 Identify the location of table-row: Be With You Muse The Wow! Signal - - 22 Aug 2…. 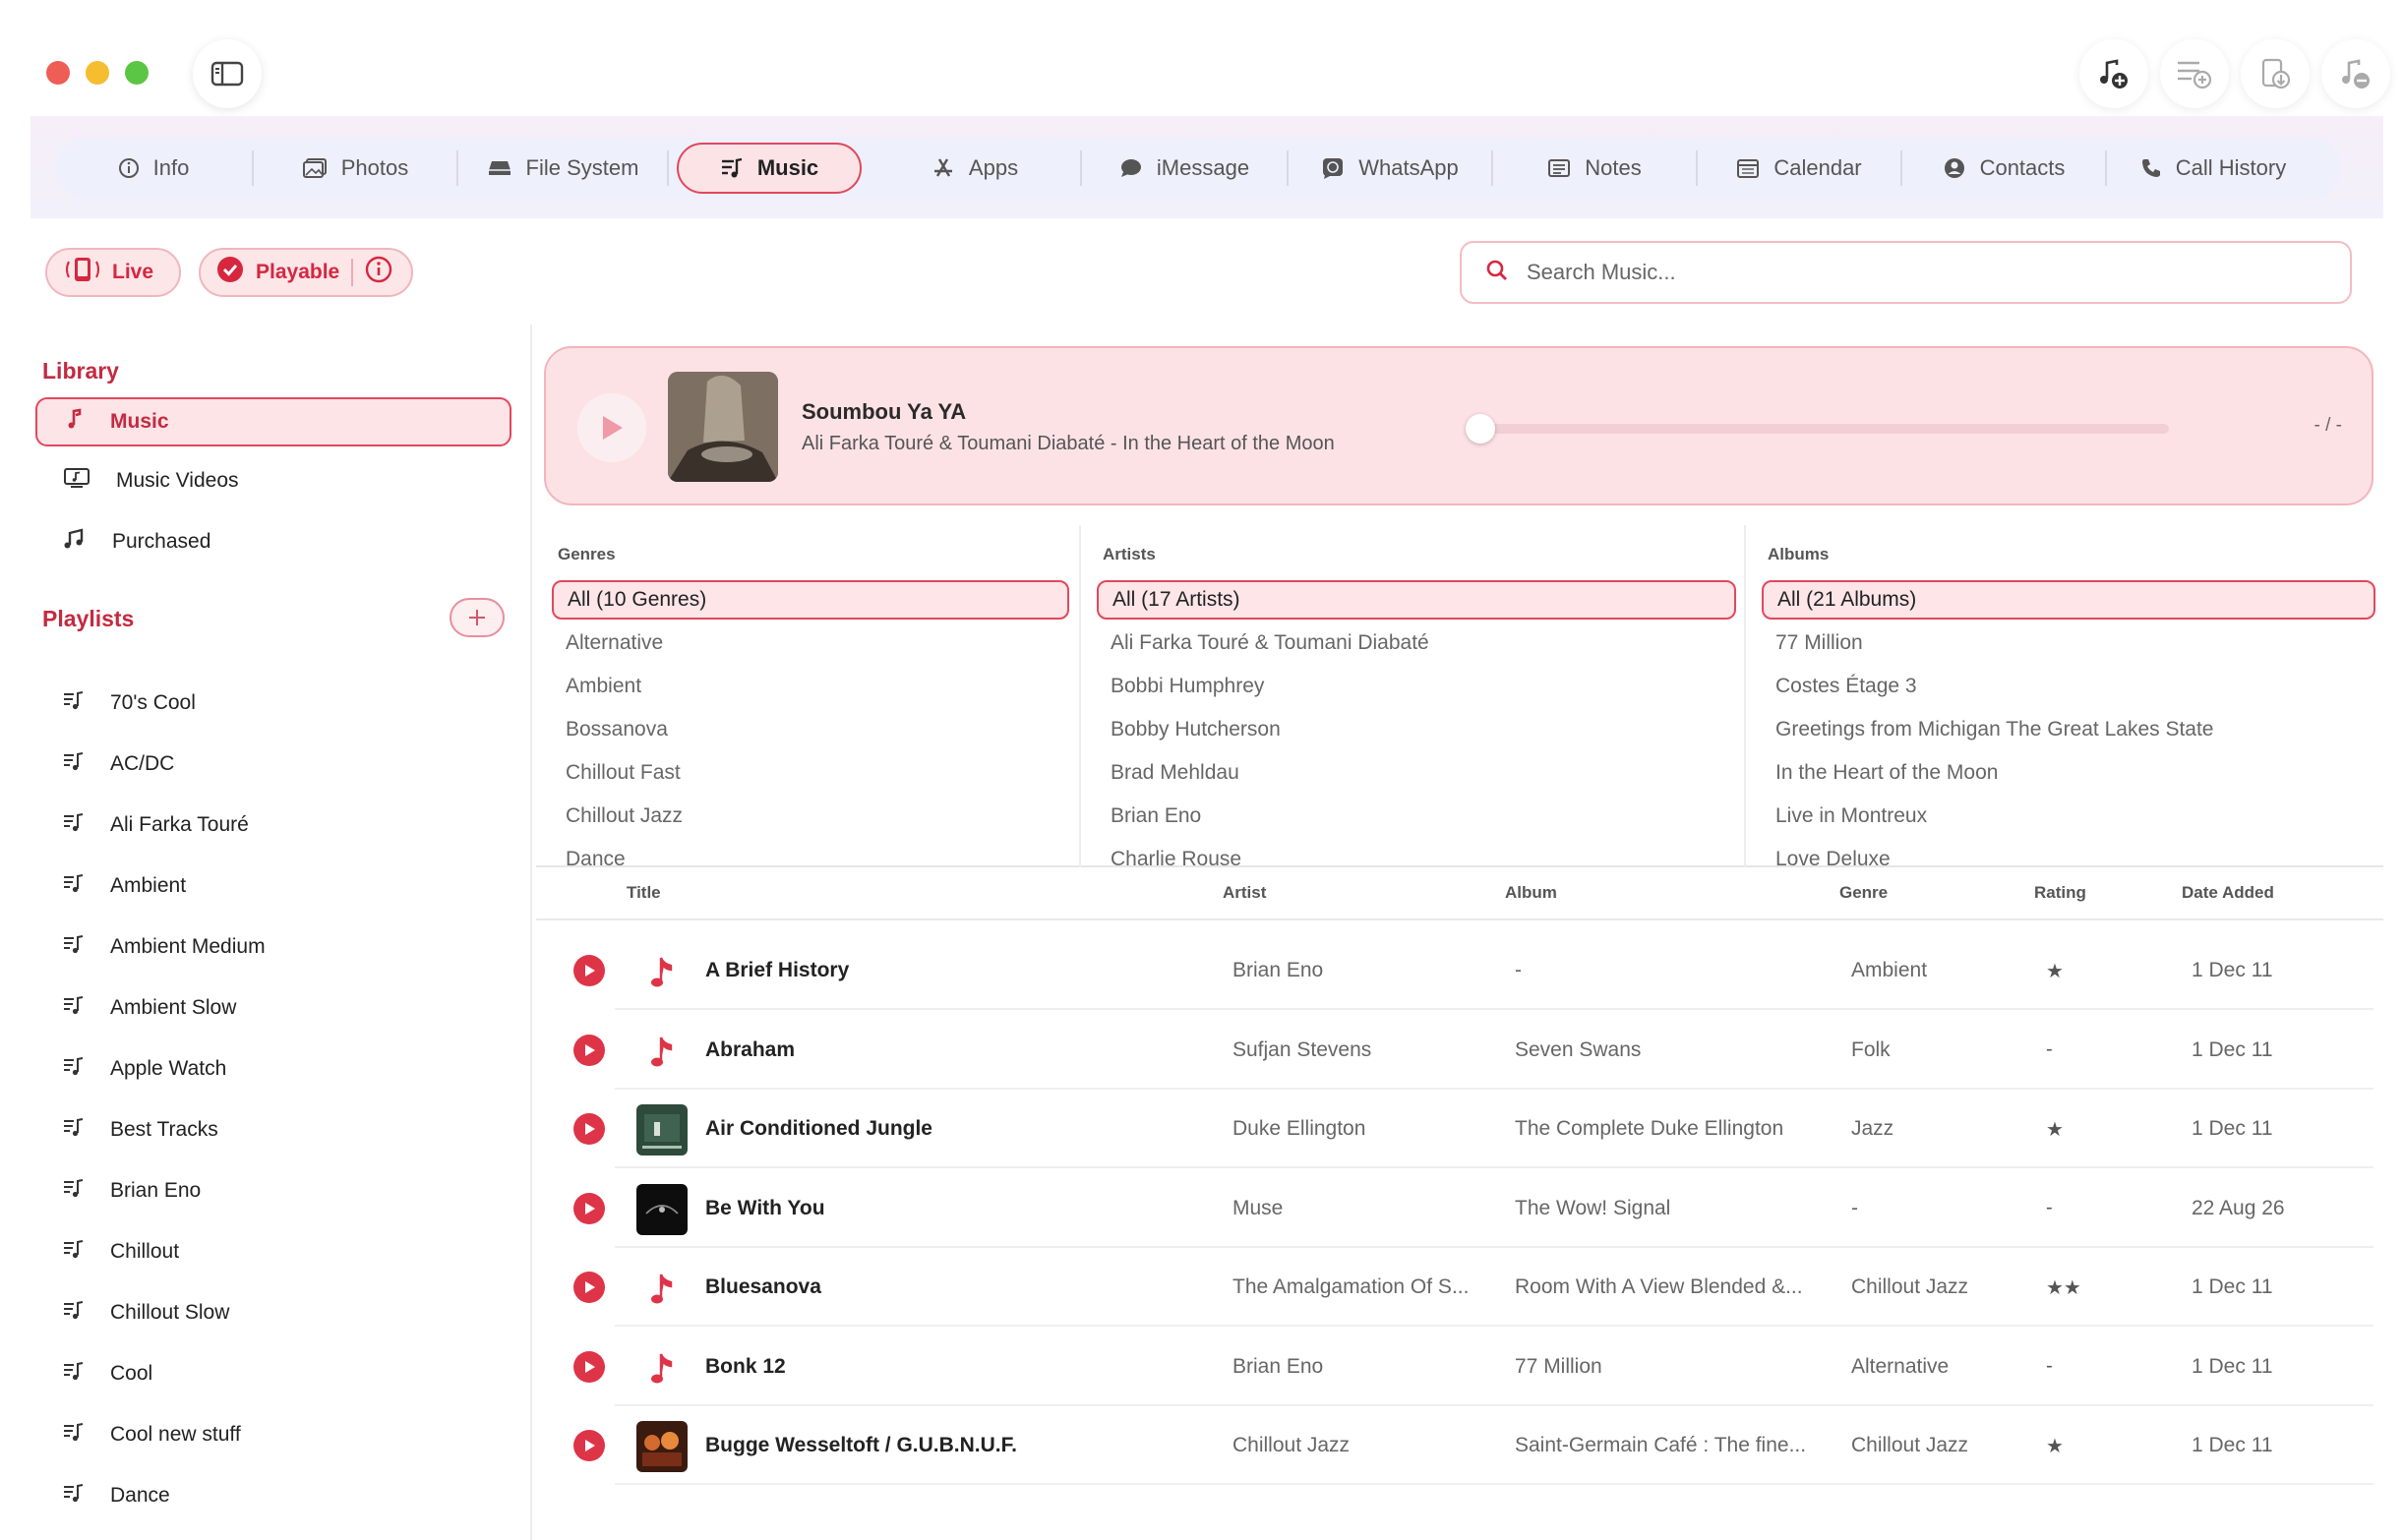
(1459, 1208).